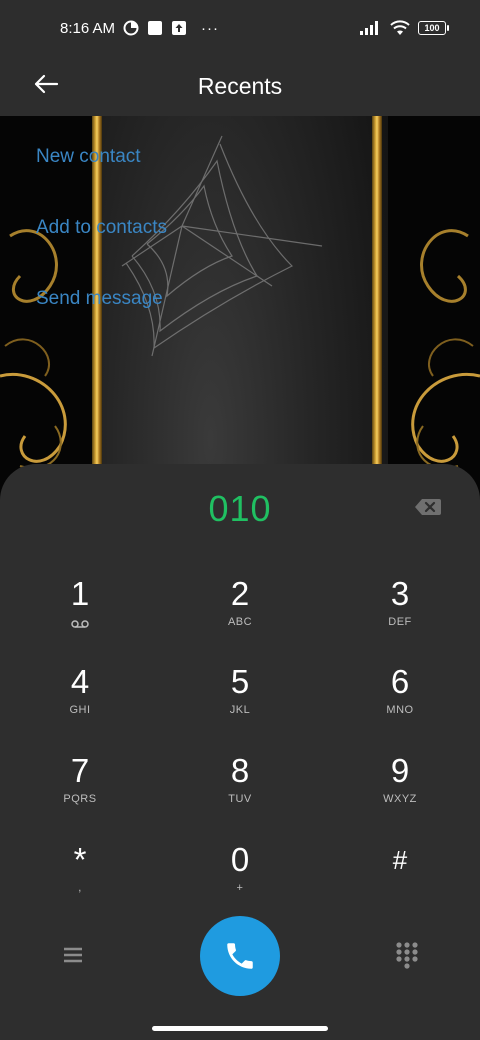  I want to click on backspace-icon, so click(428, 507).